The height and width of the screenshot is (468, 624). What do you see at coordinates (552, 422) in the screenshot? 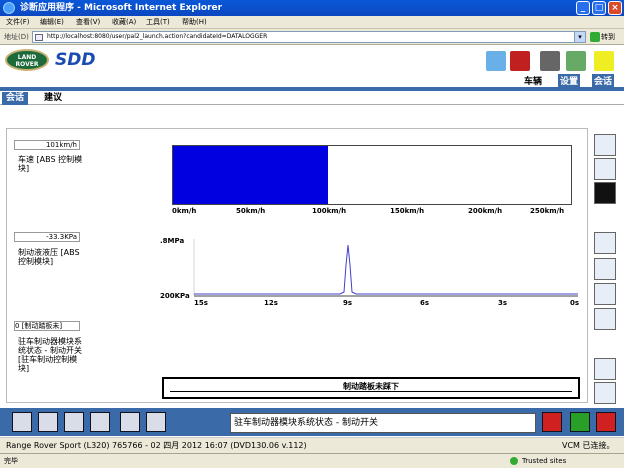
I see `lock-icon` at bounding box center [552, 422].